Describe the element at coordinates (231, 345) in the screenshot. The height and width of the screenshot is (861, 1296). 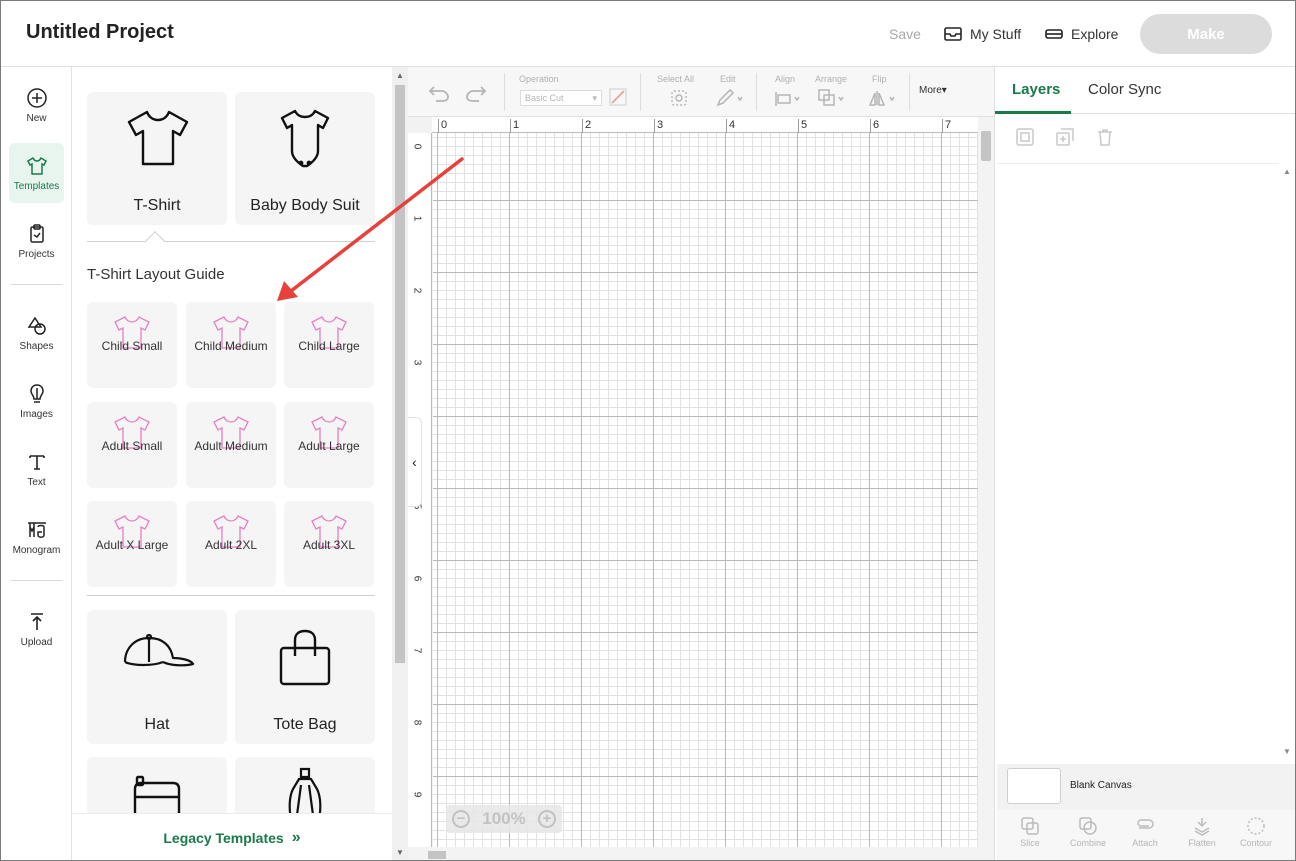
I see `size-card-child-medium: Child Medium` at that location.